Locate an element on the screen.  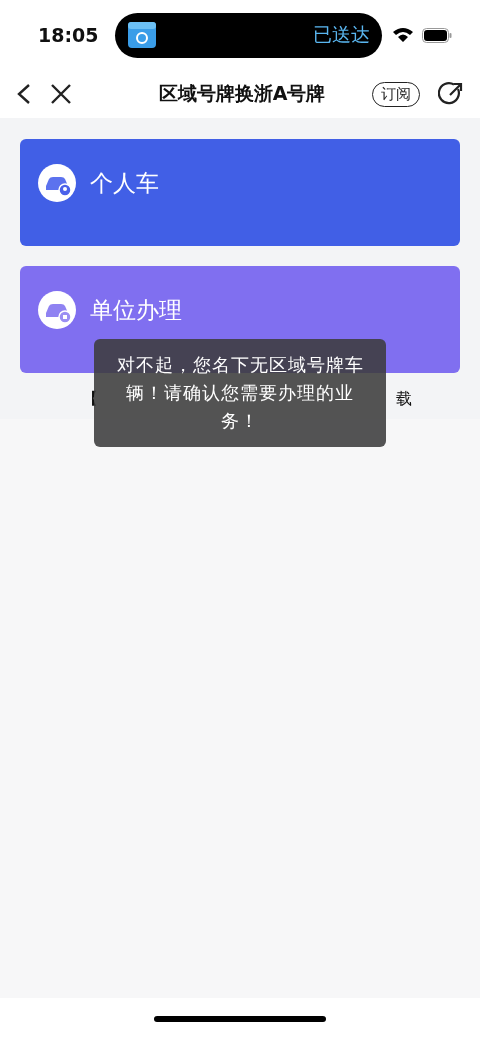
wifi-icon is located at coordinates (403, 35).